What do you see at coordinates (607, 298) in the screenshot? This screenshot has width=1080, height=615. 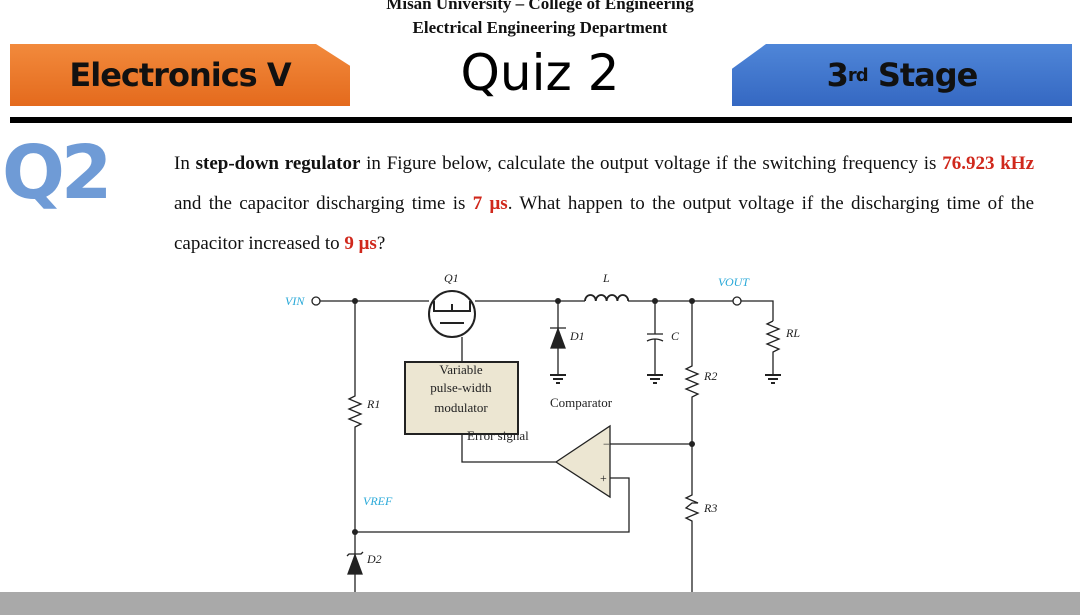 I see `inductor-l` at bounding box center [607, 298].